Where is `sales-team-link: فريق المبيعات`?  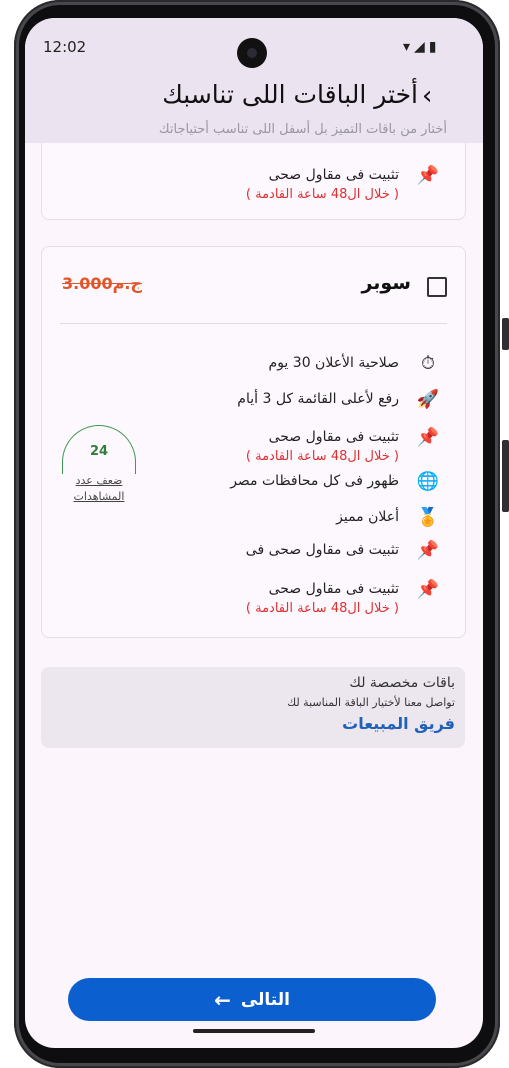
sales-team-link: فريق المبيعات is located at coordinates (398, 723).